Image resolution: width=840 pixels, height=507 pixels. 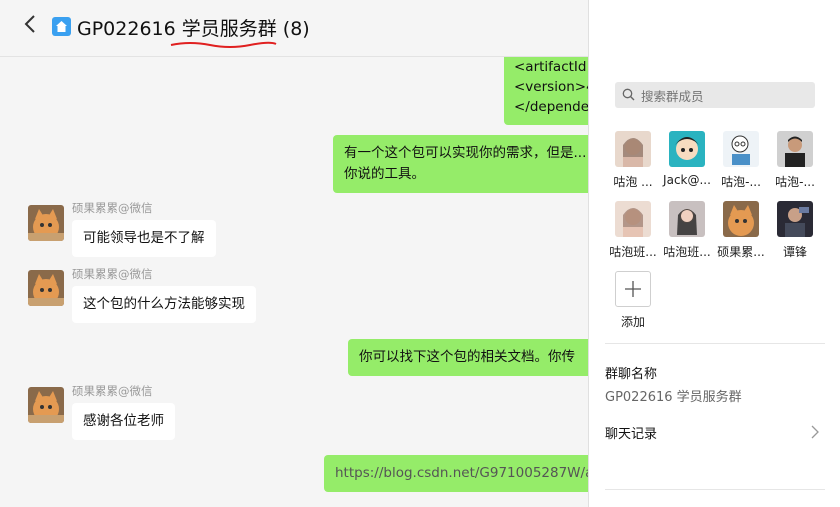 What do you see at coordinates (384, 174) in the screenshot?
I see `message-text: 你说的工具。` at bounding box center [384, 174].